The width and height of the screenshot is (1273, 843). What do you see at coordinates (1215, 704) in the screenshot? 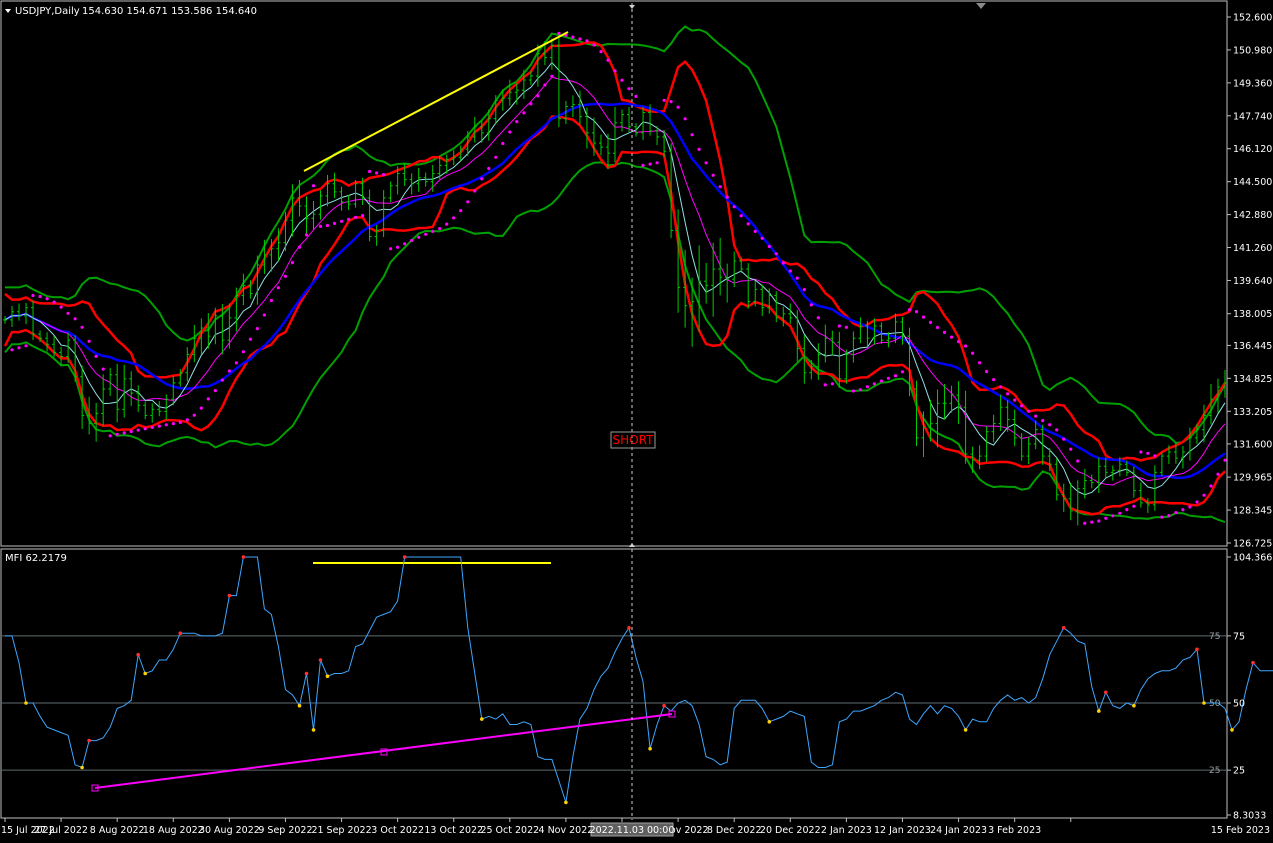
I see `mfi-level-tag: 50` at bounding box center [1215, 704].